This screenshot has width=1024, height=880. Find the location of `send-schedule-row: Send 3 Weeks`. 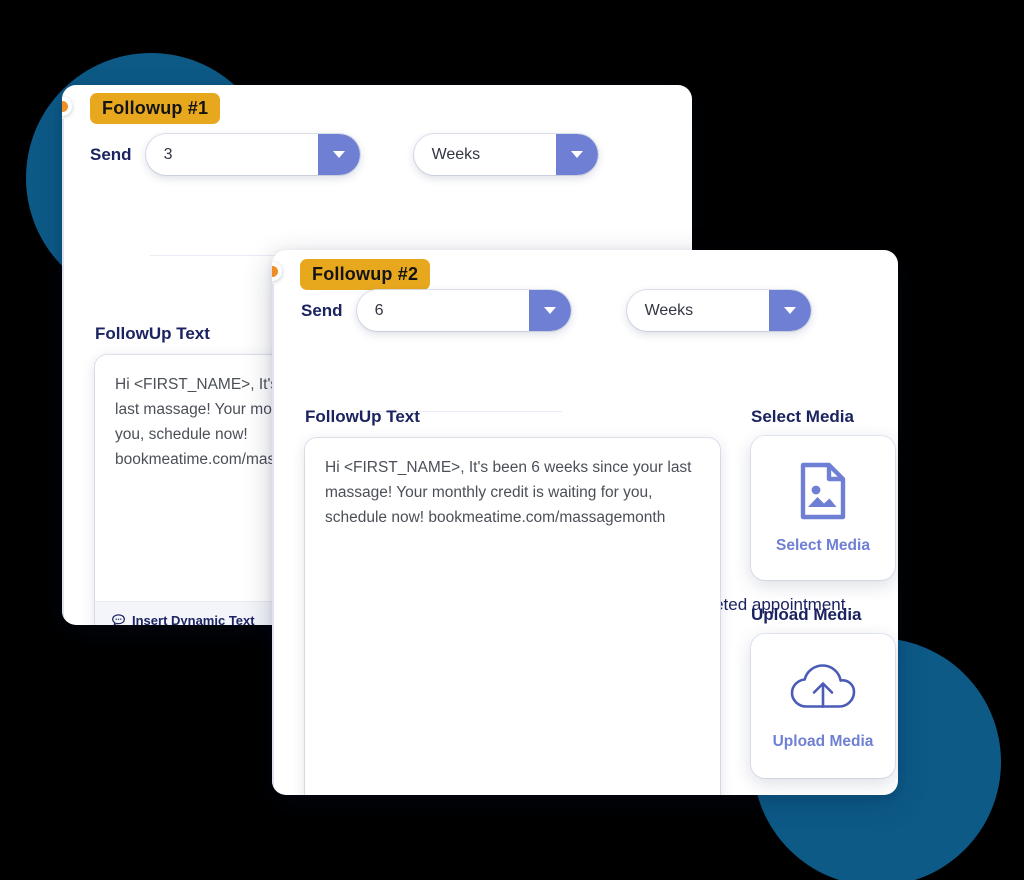

send-schedule-row: Send 3 Weeks is located at coordinates (344, 154).